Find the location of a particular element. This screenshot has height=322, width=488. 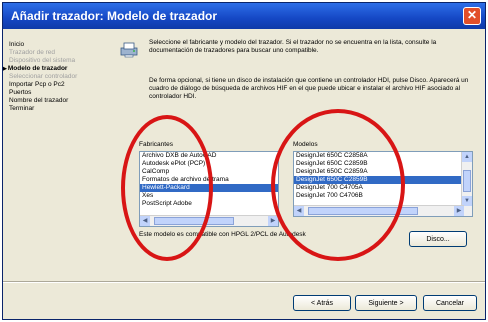

models-hscroll: ◀ ▶ is located at coordinates (379, 210).